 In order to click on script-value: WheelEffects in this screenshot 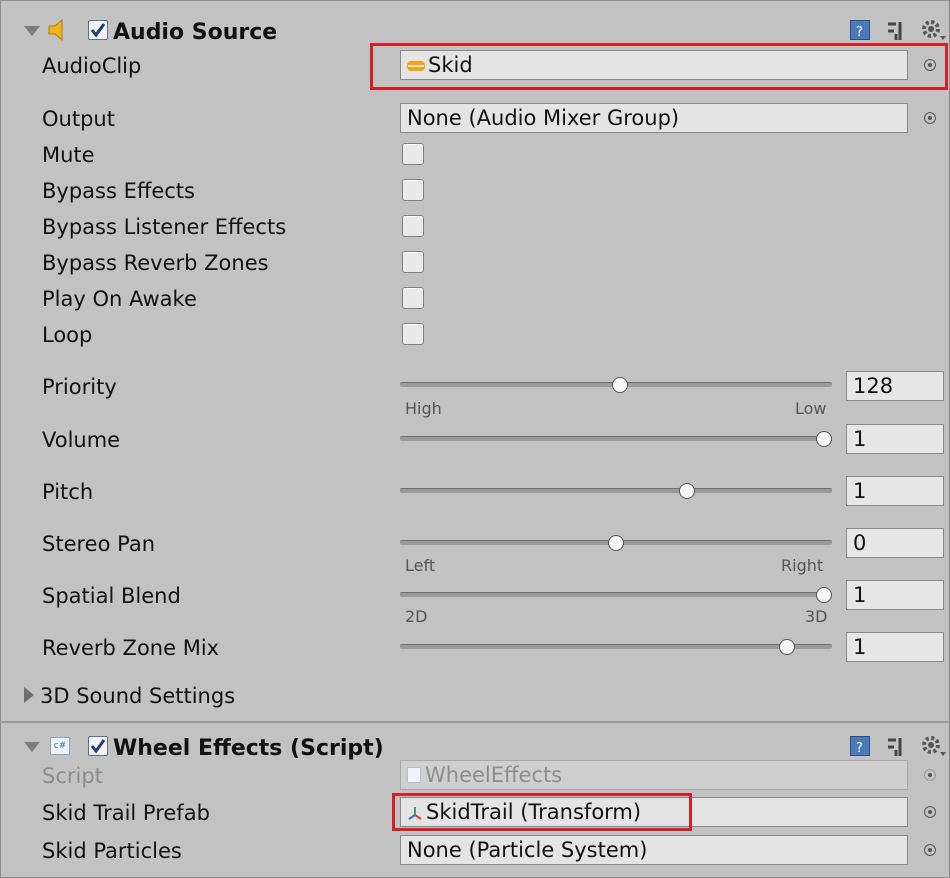, I will do `click(494, 775)`.